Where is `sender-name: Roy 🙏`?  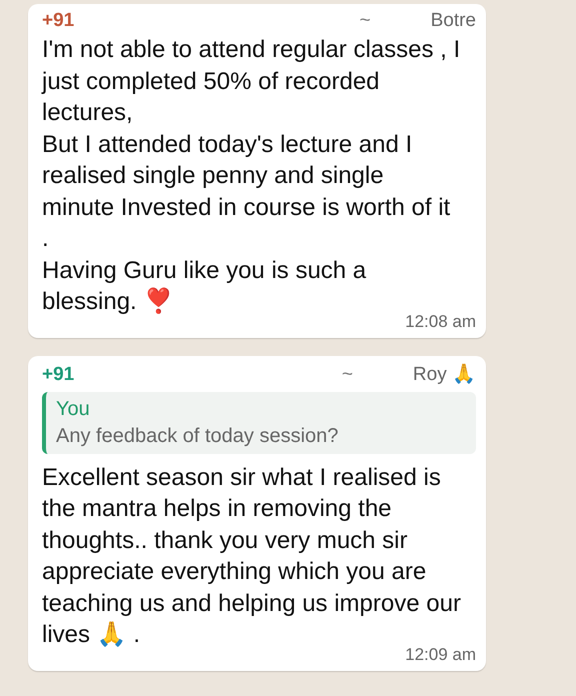 sender-name: Roy 🙏 is located at coordinates (444, 374).